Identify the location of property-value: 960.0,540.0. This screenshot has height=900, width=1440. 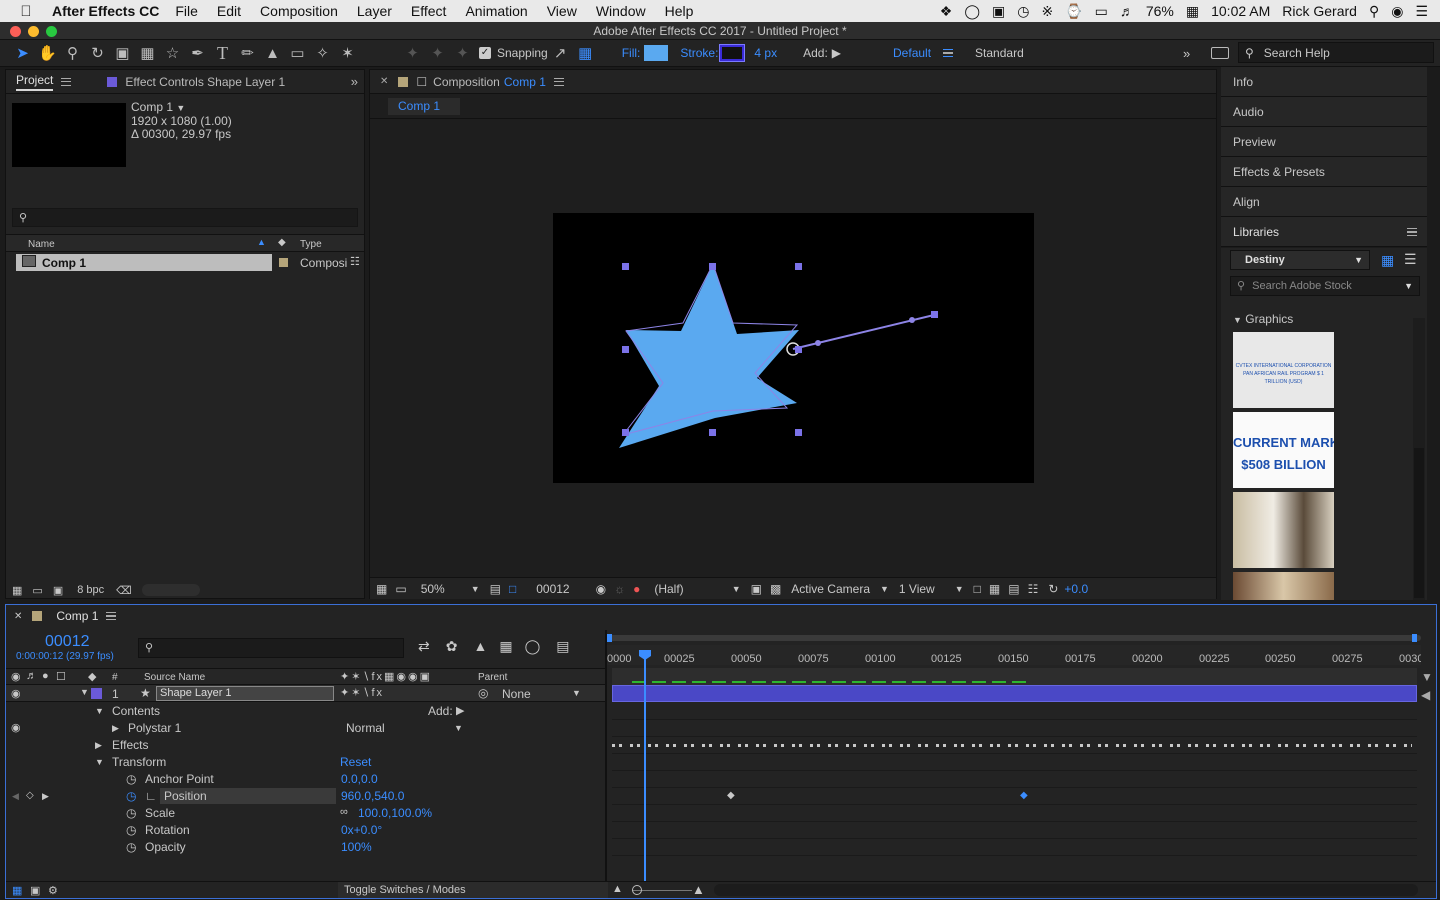
(372, 796).